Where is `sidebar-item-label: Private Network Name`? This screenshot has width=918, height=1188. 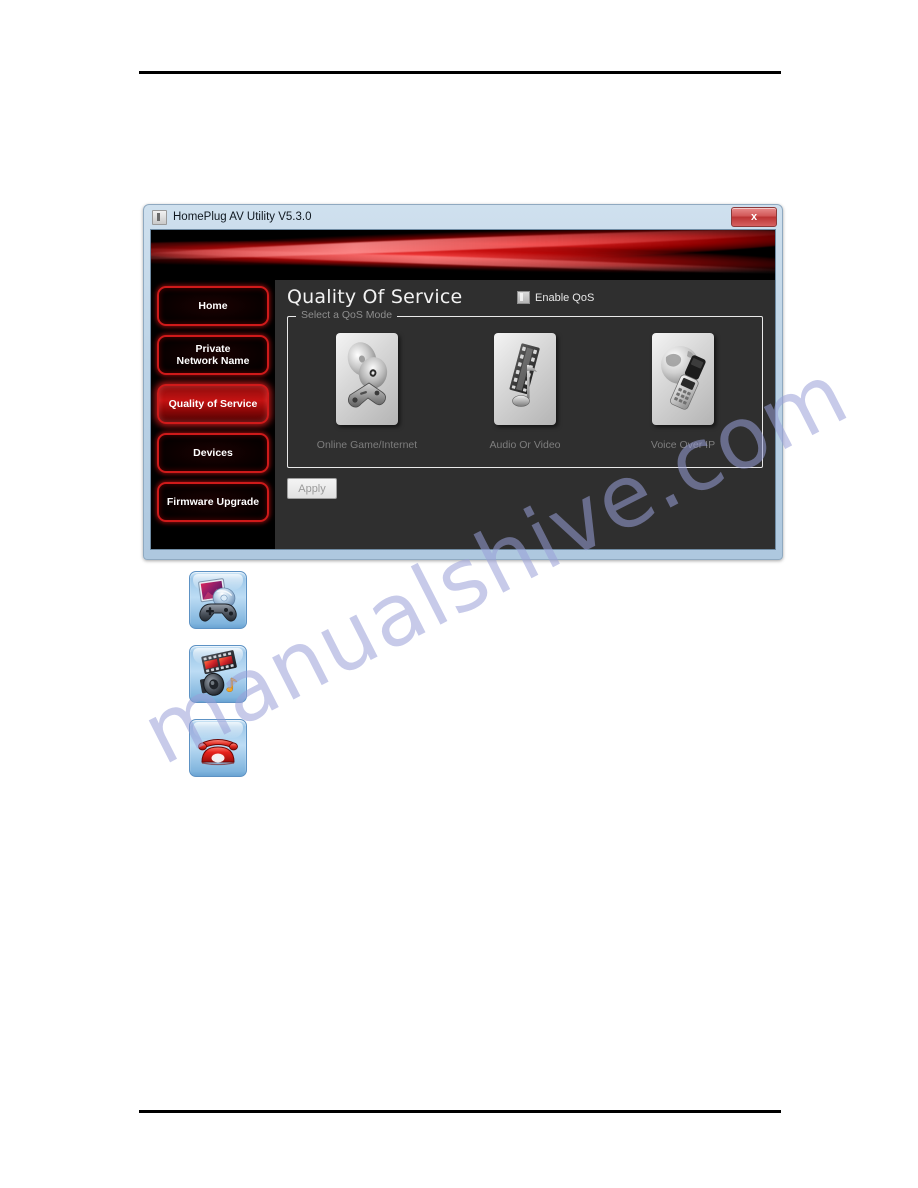
sidebar-item-label: Private Network Name is located at coordinates (213, 355).